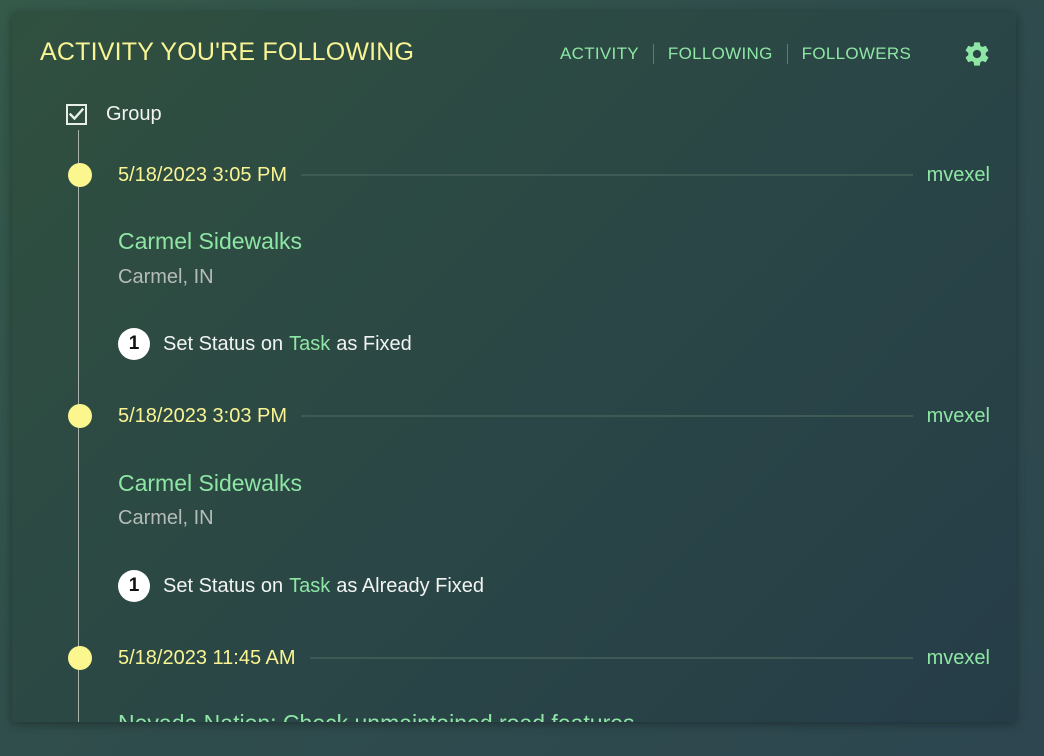  Describe the element at coordinates (410, 585) in the screenshot. I see `action-suffix: as Already Fixed` at that location.